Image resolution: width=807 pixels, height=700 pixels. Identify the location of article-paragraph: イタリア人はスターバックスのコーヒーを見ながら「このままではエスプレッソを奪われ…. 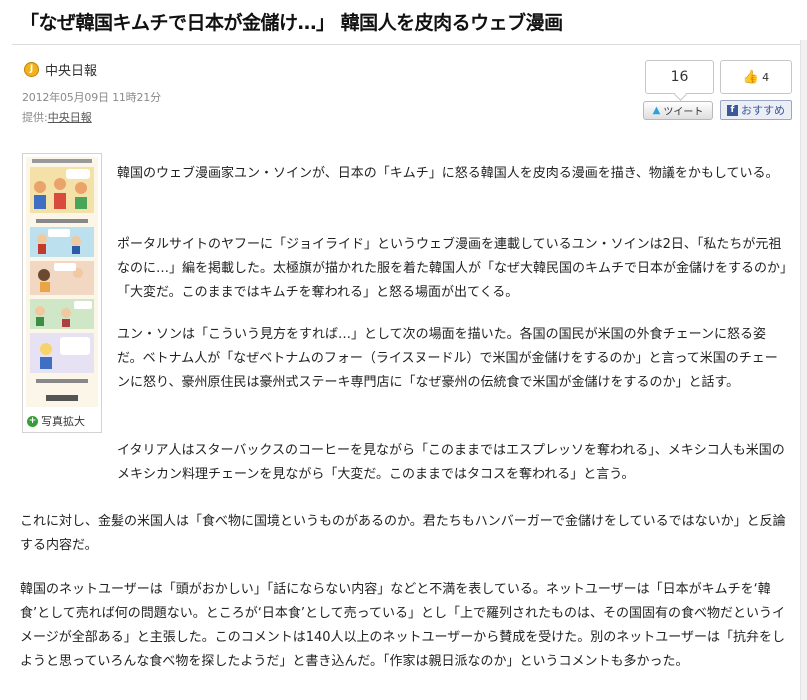
(451, 462).